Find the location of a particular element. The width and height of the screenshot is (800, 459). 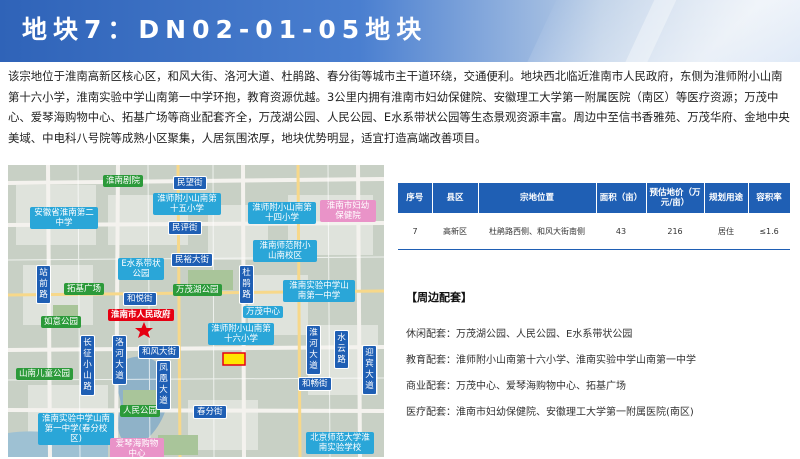

amenities-title: 【周边配套】 is located at coordinates (439, 297).